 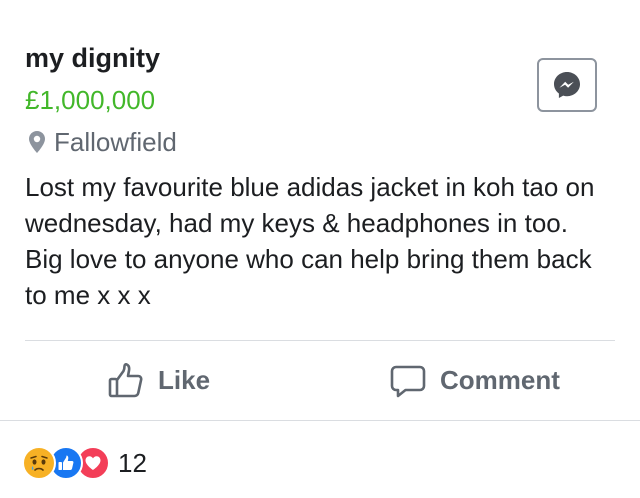 What do you see at coordinates (37, 142) in the screenshot?
I see `location-pin-icon` at bounding box center [37, 142].